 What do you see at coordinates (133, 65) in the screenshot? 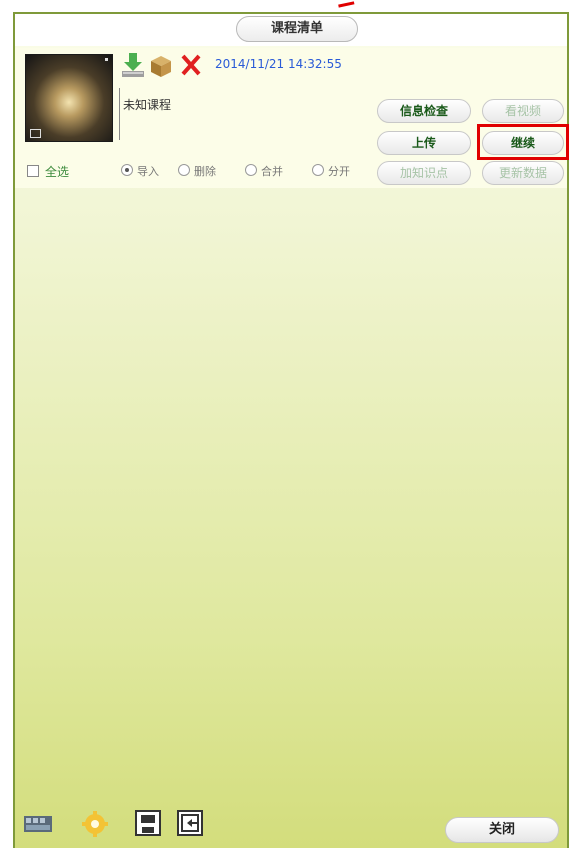
I see `download-icon` at bounding box center [133, 65].